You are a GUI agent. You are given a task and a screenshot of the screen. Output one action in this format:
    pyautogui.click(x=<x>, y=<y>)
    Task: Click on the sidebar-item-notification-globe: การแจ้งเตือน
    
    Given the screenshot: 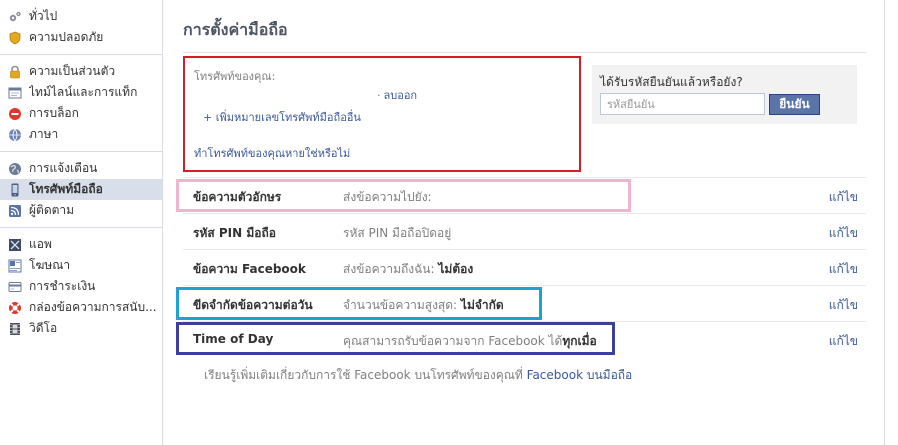 What is the action you would take?
    pyautogui.click(x=81, y=168)
    